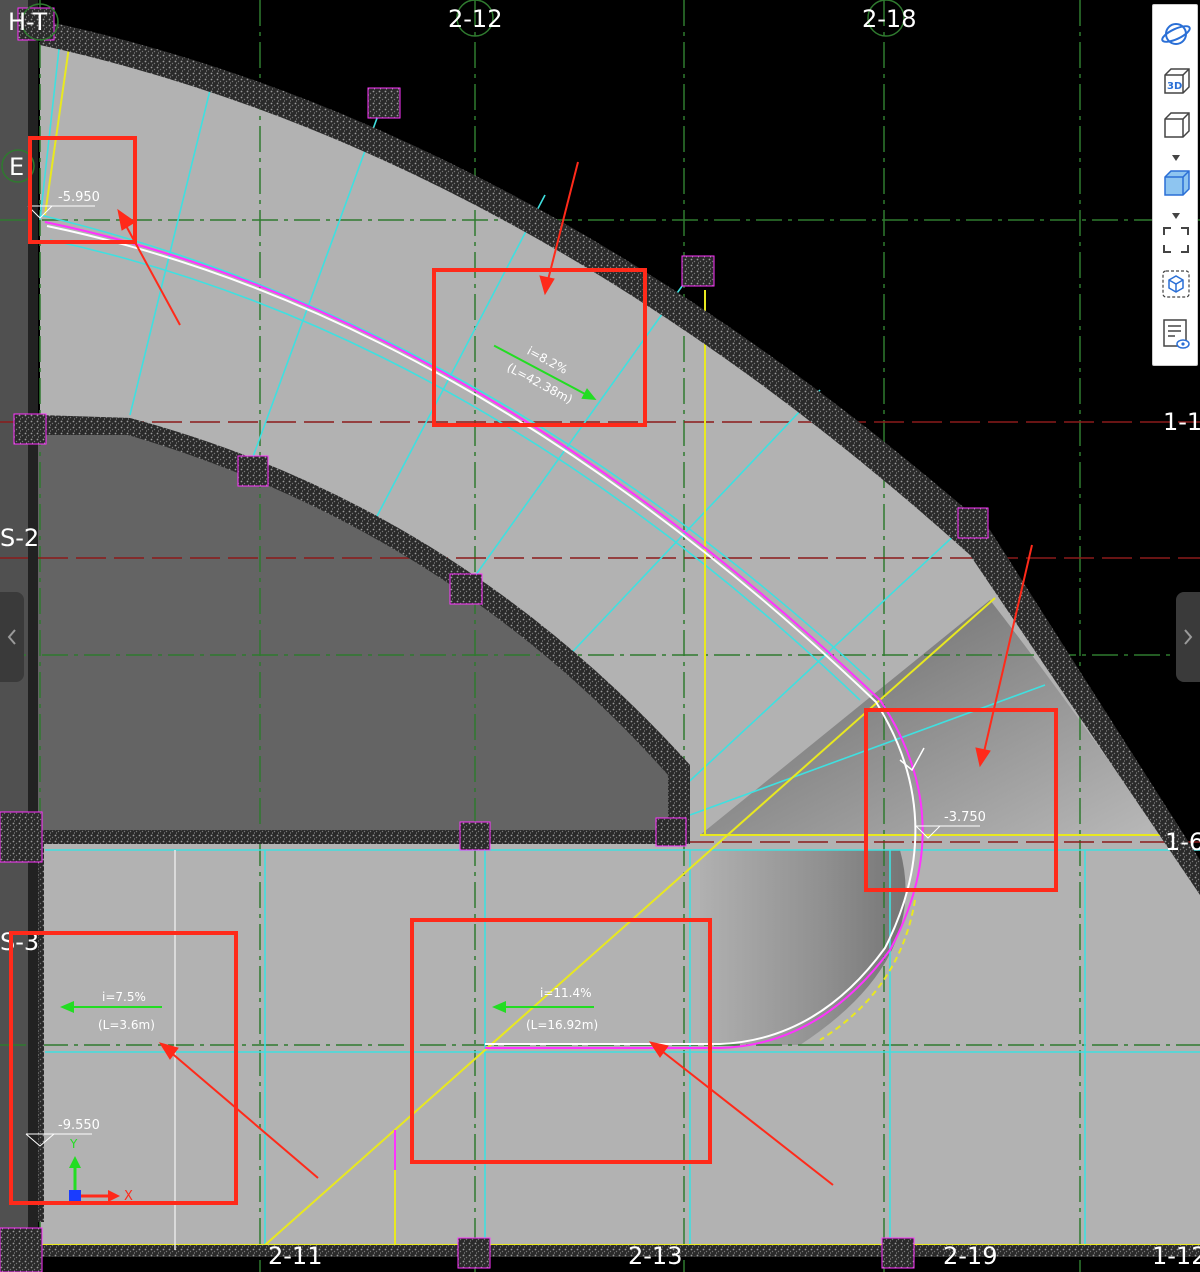  Describe the element at coordinates (1176, 1256) in the screenshot. I see `grid-label-1-12: 1-12` at that location.